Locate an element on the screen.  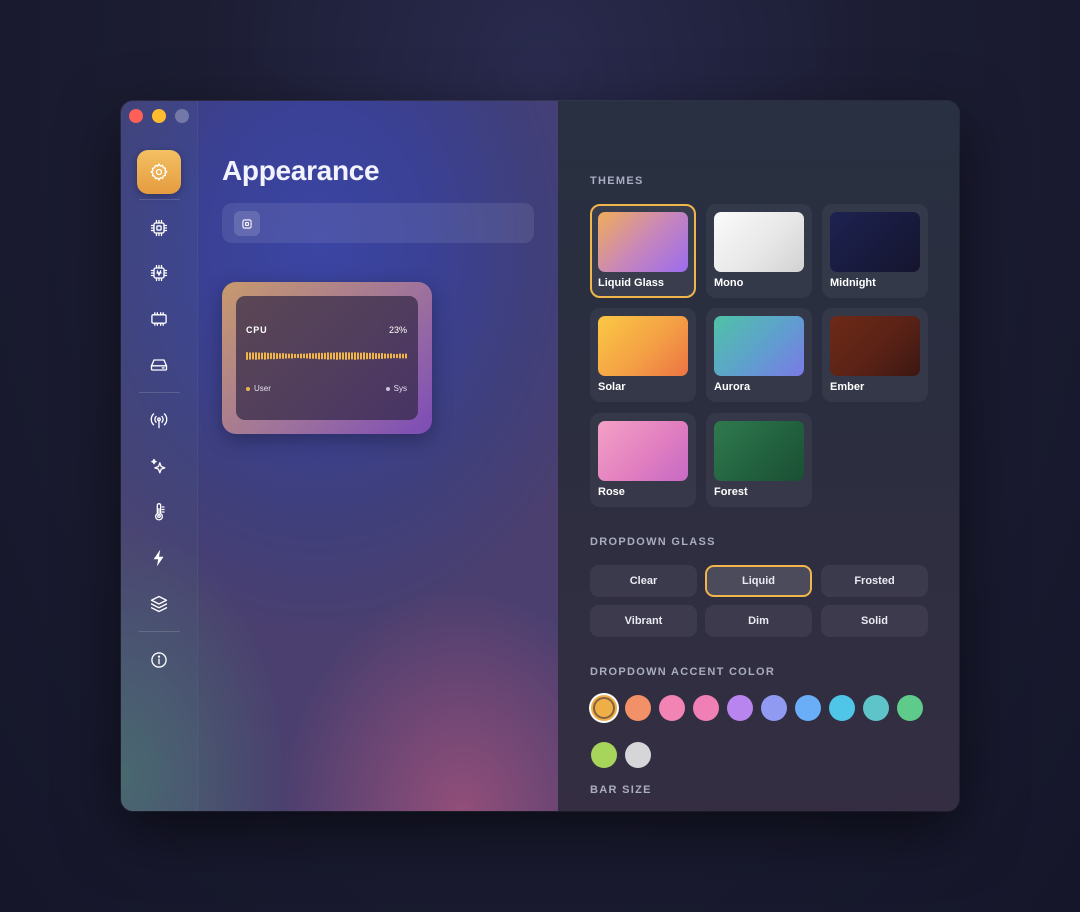
gear-icon is located at coordinates (159, 172).